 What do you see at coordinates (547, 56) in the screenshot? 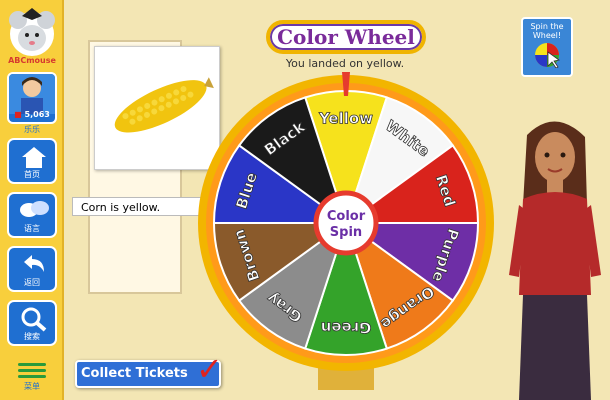
I see `mini-wheel-icon` at bounding box center [547, 56].